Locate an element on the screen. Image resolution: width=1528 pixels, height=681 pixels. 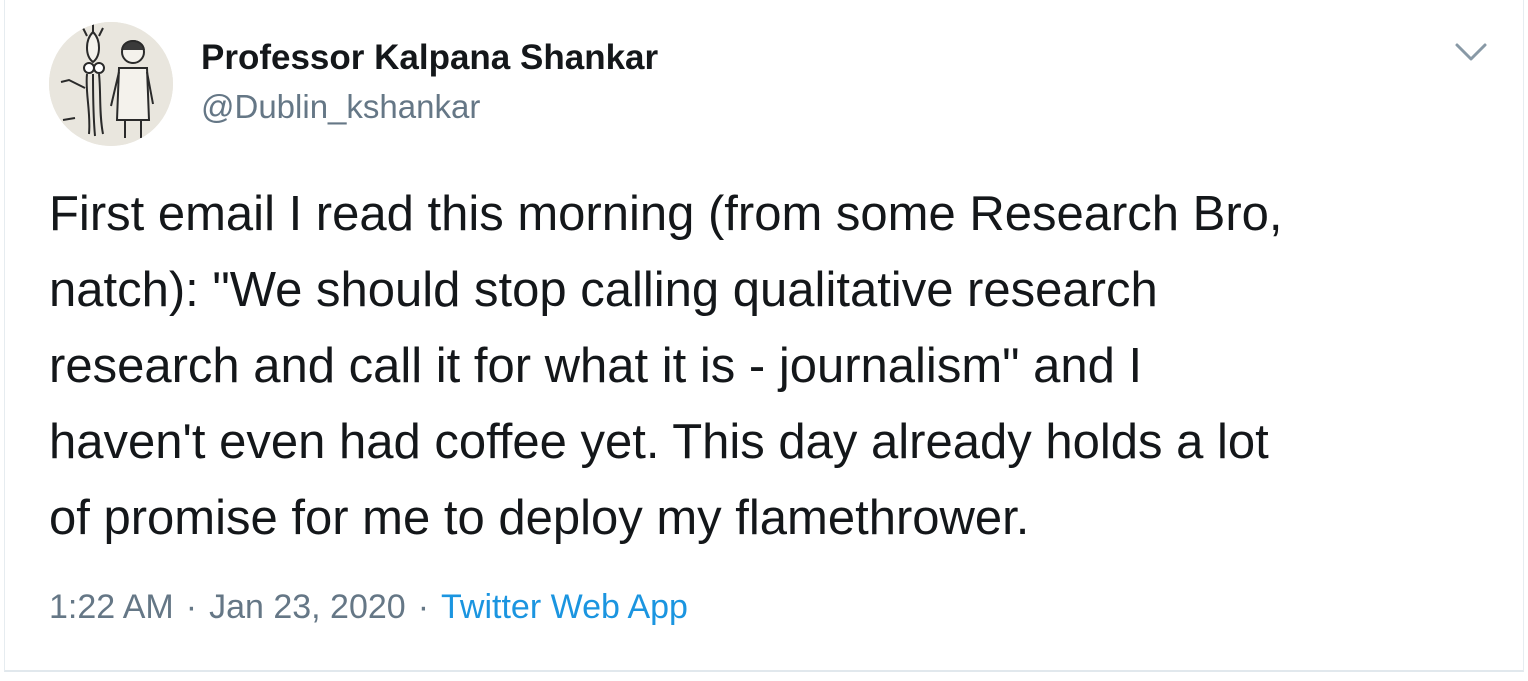
chevron-down-icon is located at coordinates (1471, 53).